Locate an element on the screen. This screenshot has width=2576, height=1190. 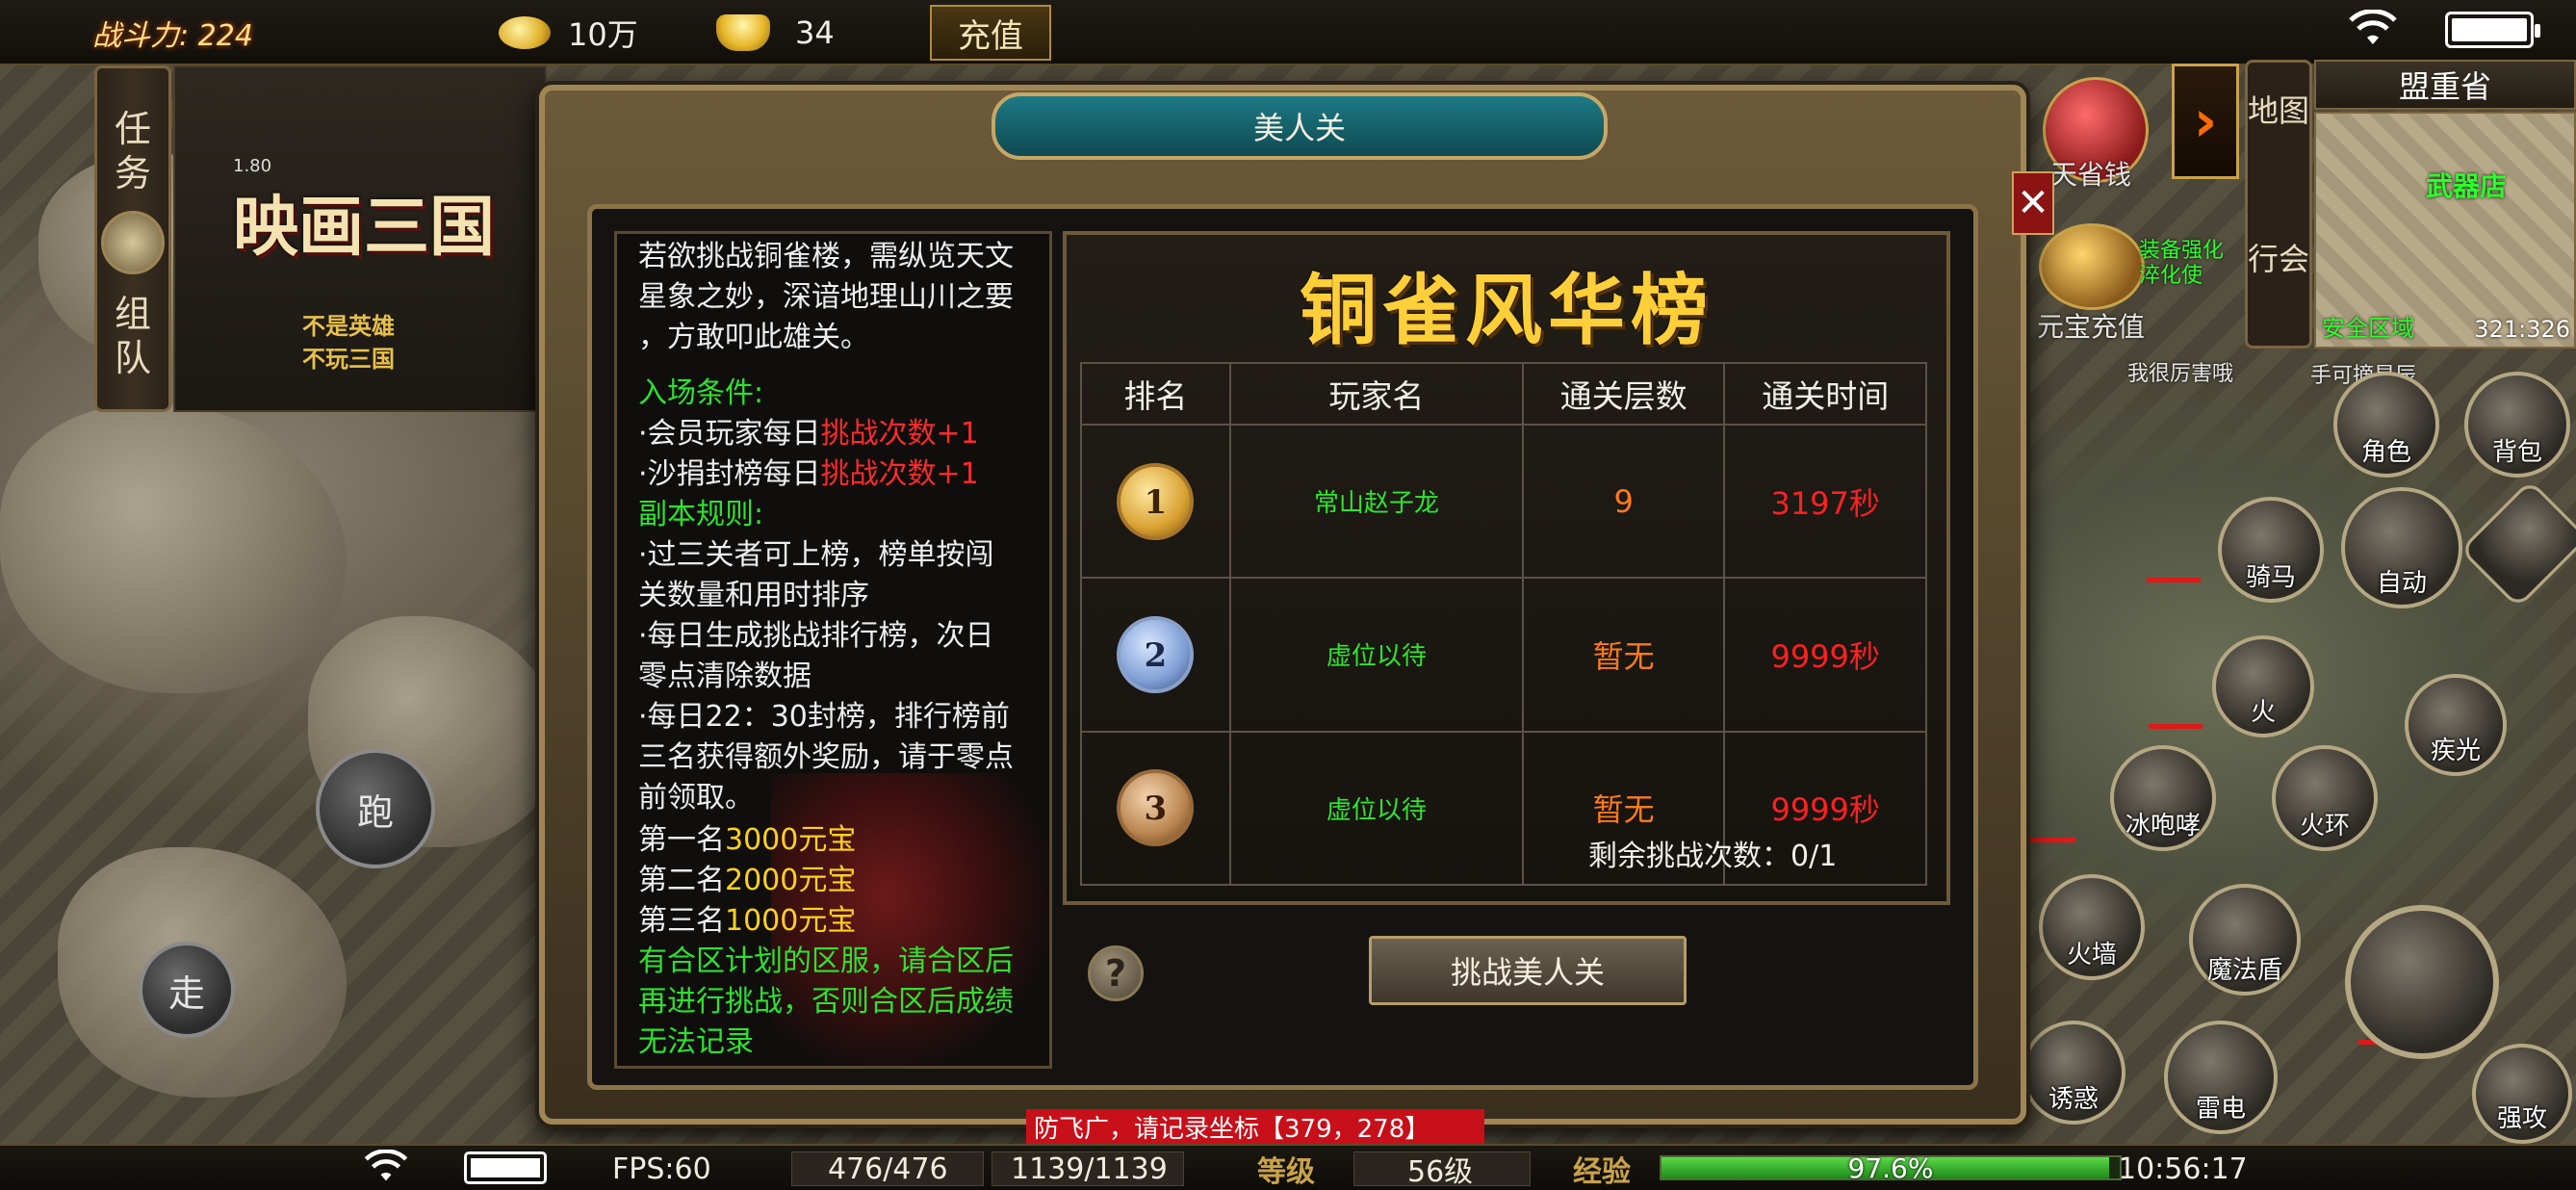
rank-cell: 1 is located at coordinates (1156, 502).